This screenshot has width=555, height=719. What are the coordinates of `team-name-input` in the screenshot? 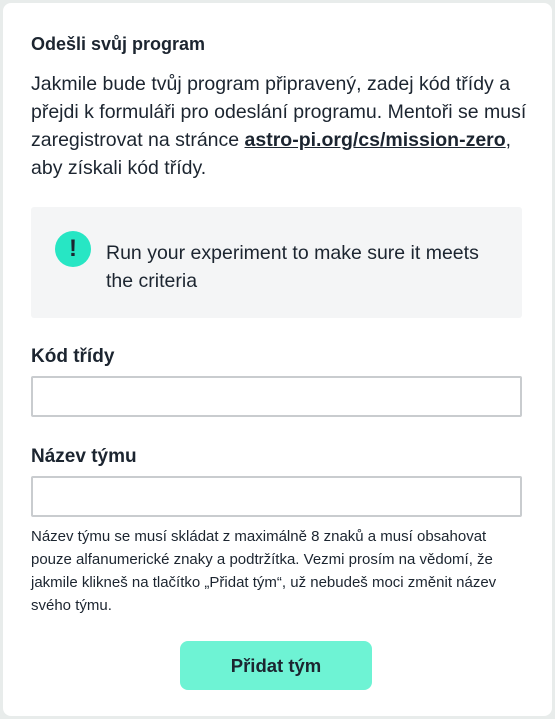 It's located at (276, 496).